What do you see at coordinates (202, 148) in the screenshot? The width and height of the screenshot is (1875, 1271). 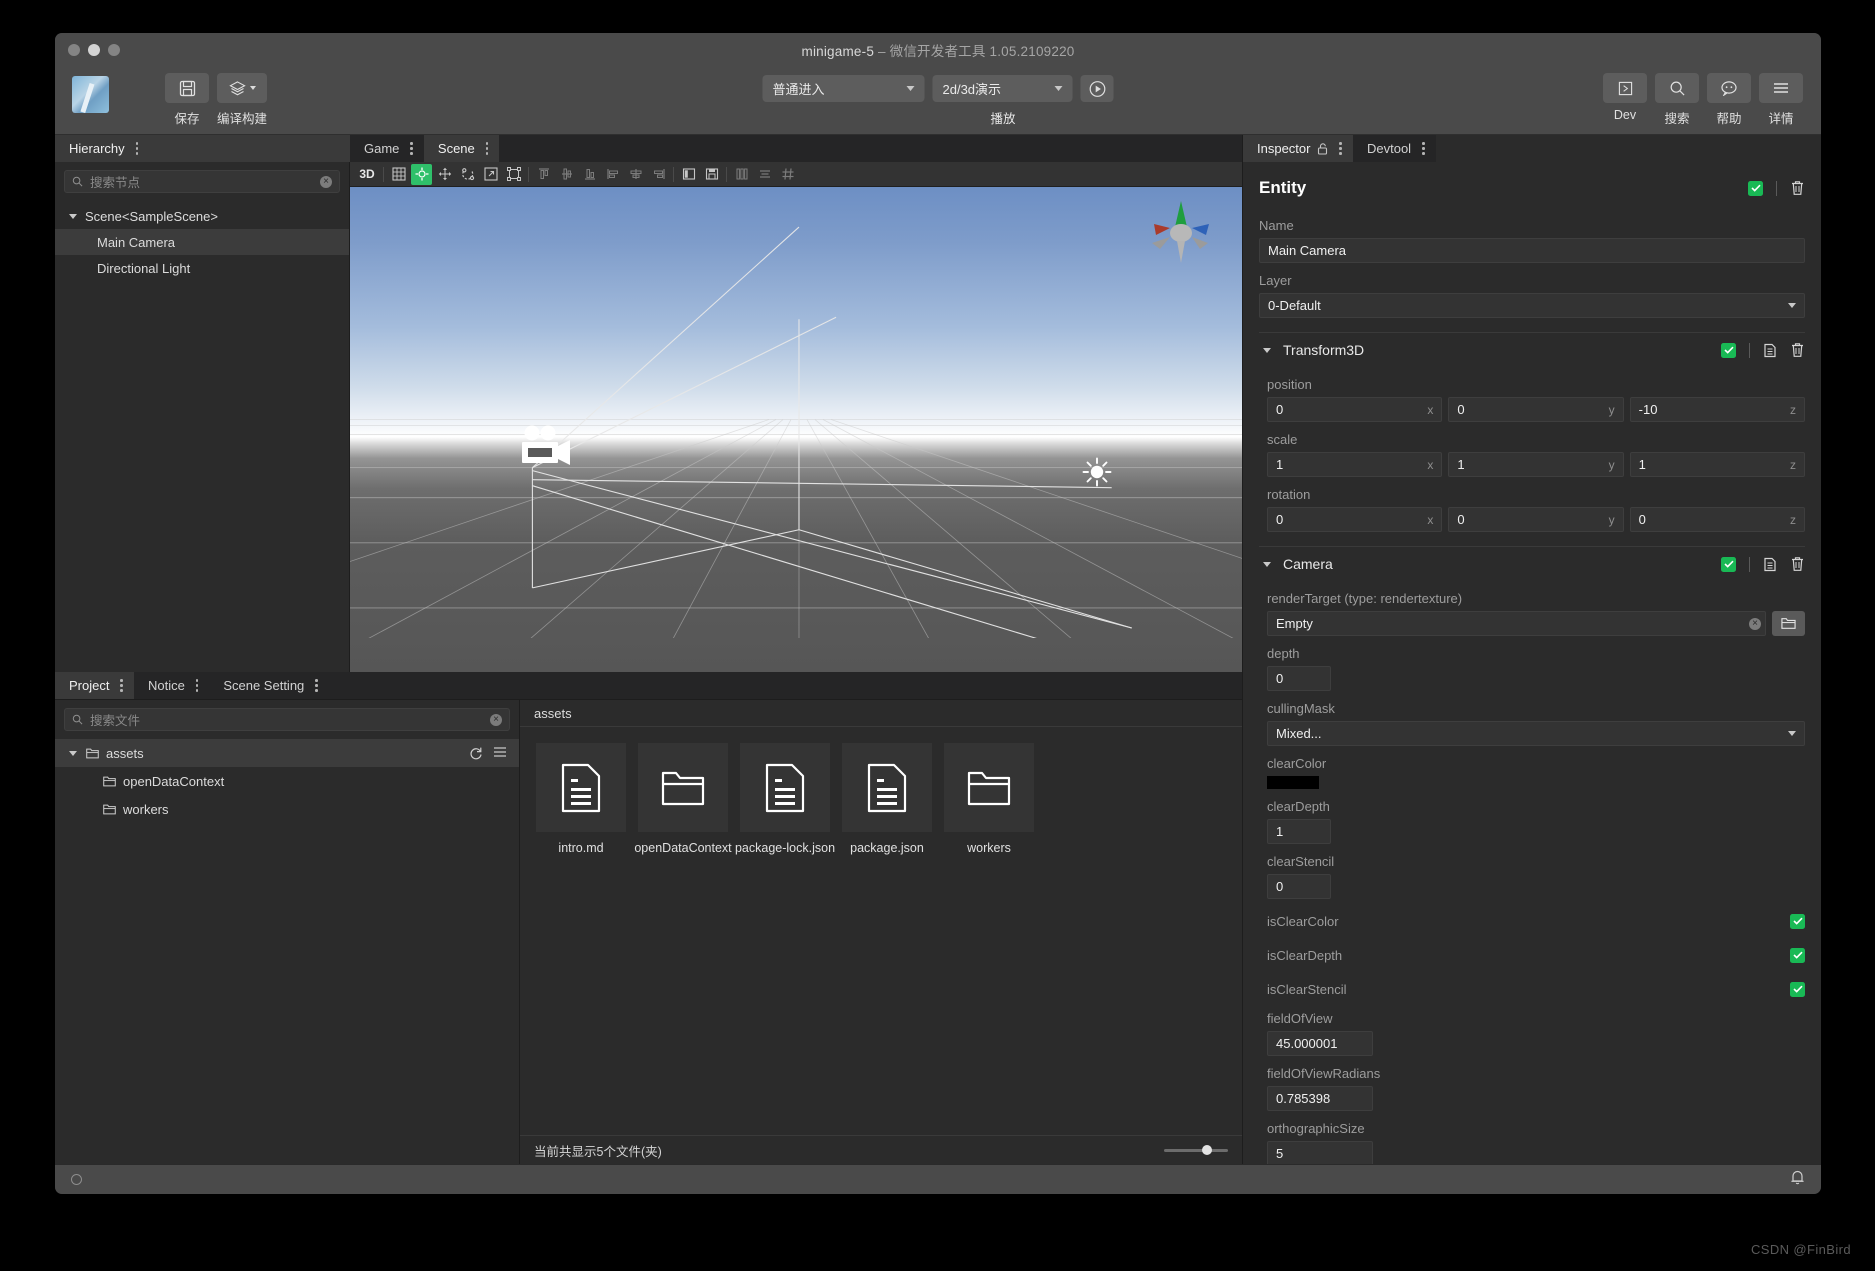 I see `tab-hierarchy: Hierarchy` at bounding box center [202, 148].